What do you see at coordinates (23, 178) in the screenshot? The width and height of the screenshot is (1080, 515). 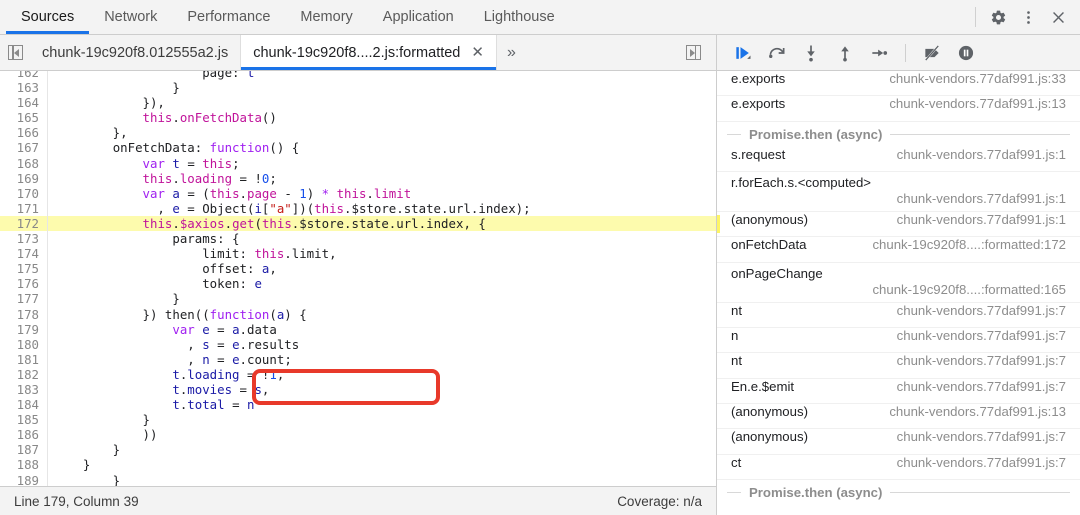 I see `line-number: 169` at bounding box center [23, 178].